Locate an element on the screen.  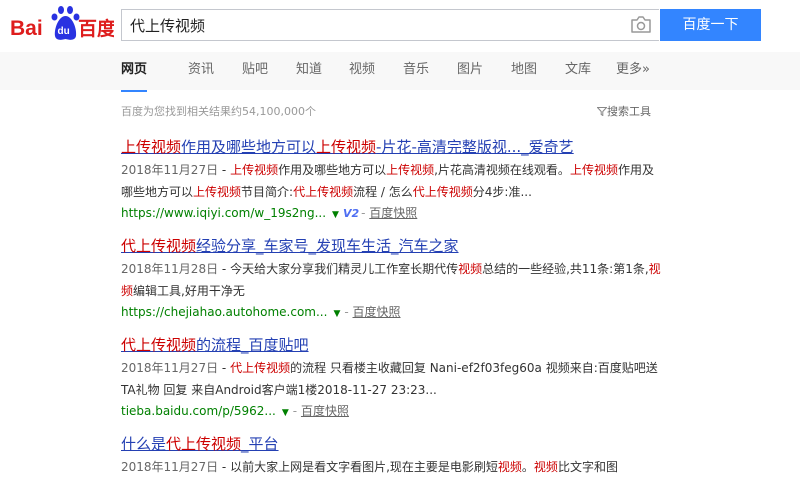
header: Bai du 百度 百度一下 is located at coordinates (400, 26).